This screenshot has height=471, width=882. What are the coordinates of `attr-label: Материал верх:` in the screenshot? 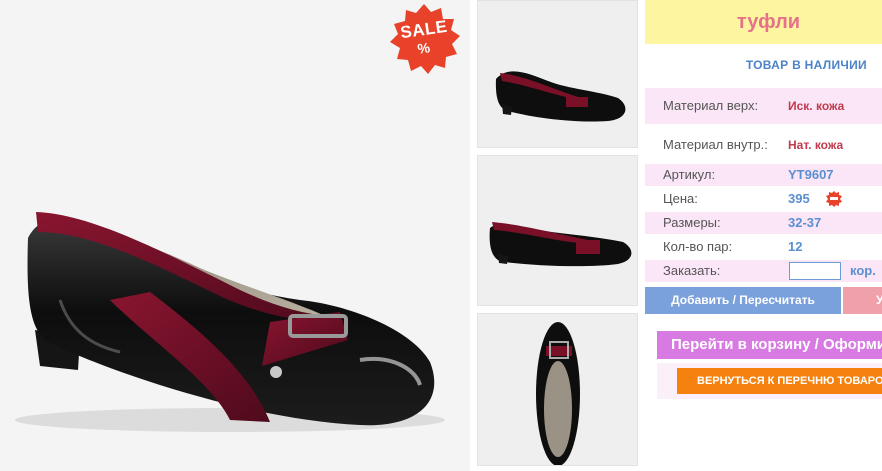 It's located at (711, 105).